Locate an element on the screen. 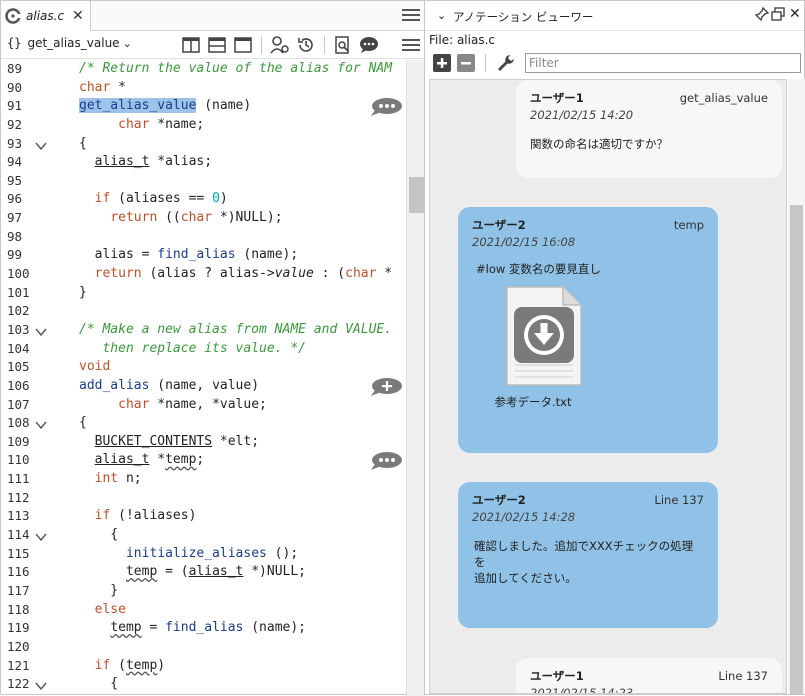  wrench-icon is located at coordinates (506, 63).